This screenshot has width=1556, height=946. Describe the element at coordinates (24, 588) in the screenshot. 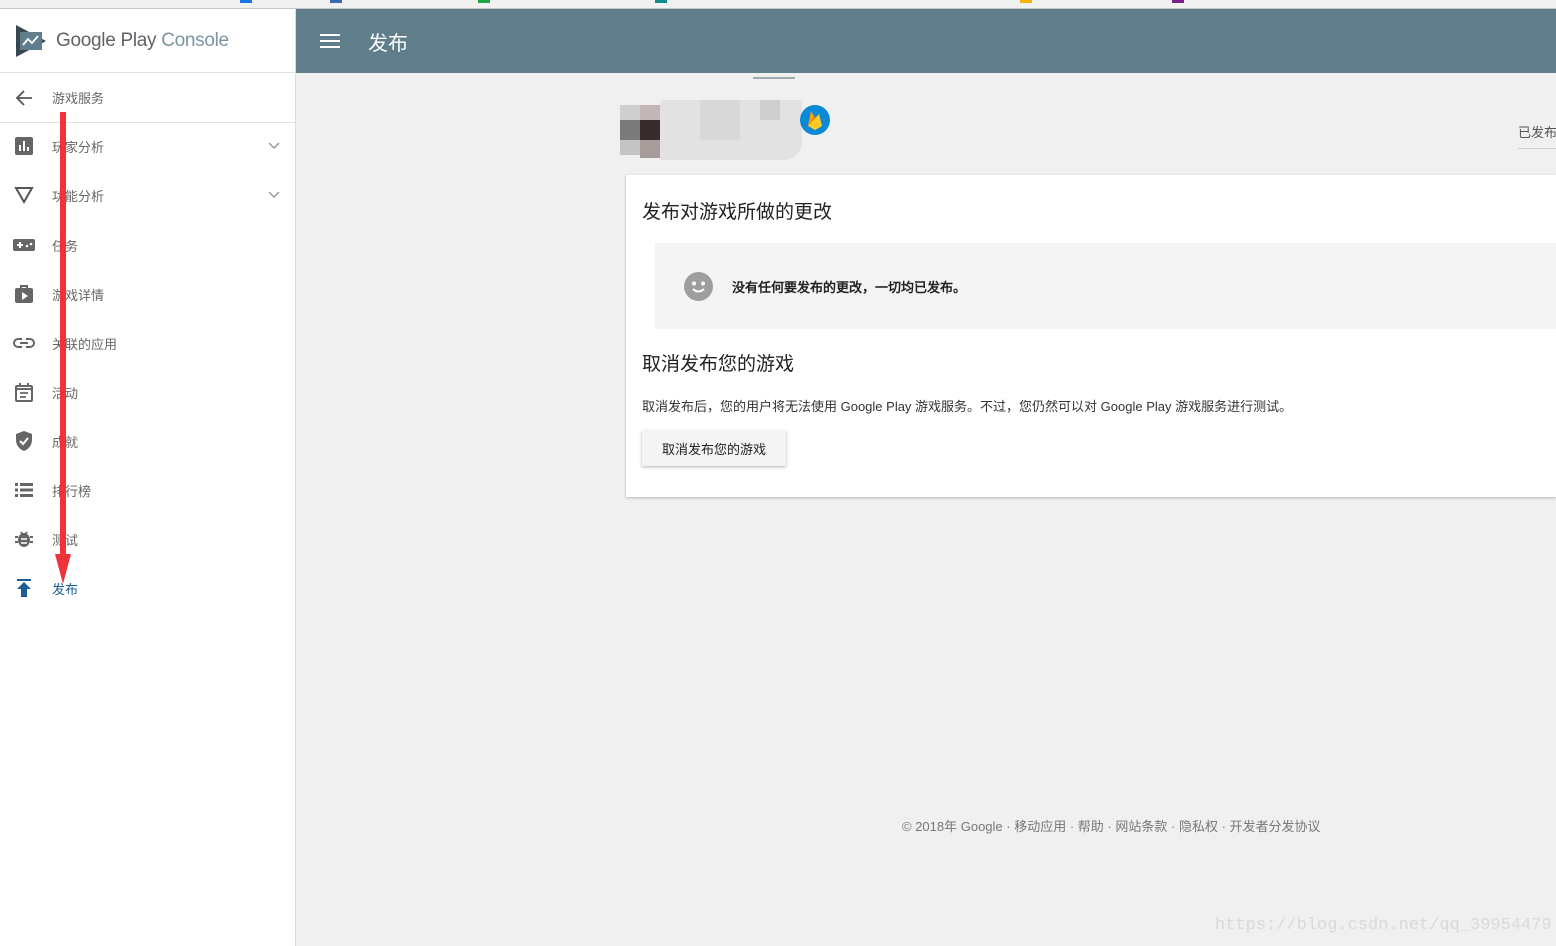

I see `publish-icon` at that location.